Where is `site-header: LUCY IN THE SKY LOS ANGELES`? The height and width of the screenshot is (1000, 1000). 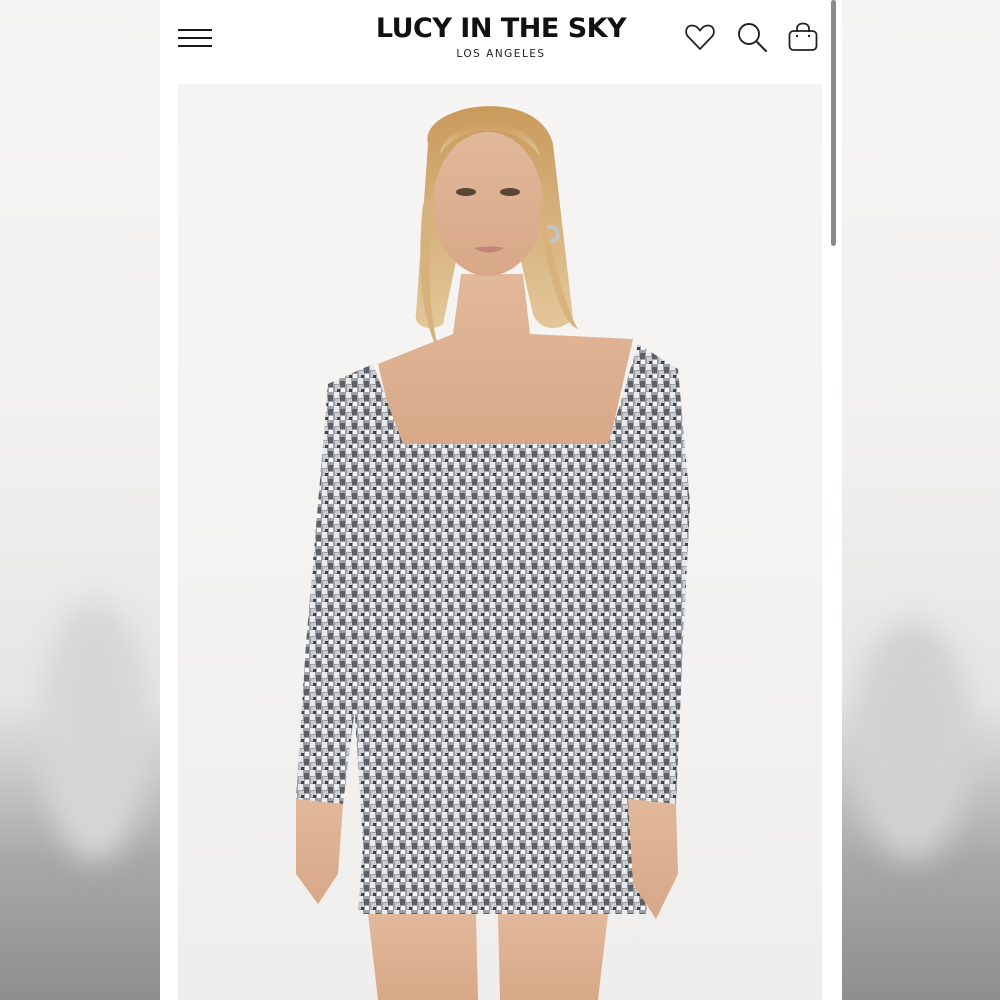
site-header: LUCY IN THE SKY LOS ANGELES is located at coordinates (501, 41).